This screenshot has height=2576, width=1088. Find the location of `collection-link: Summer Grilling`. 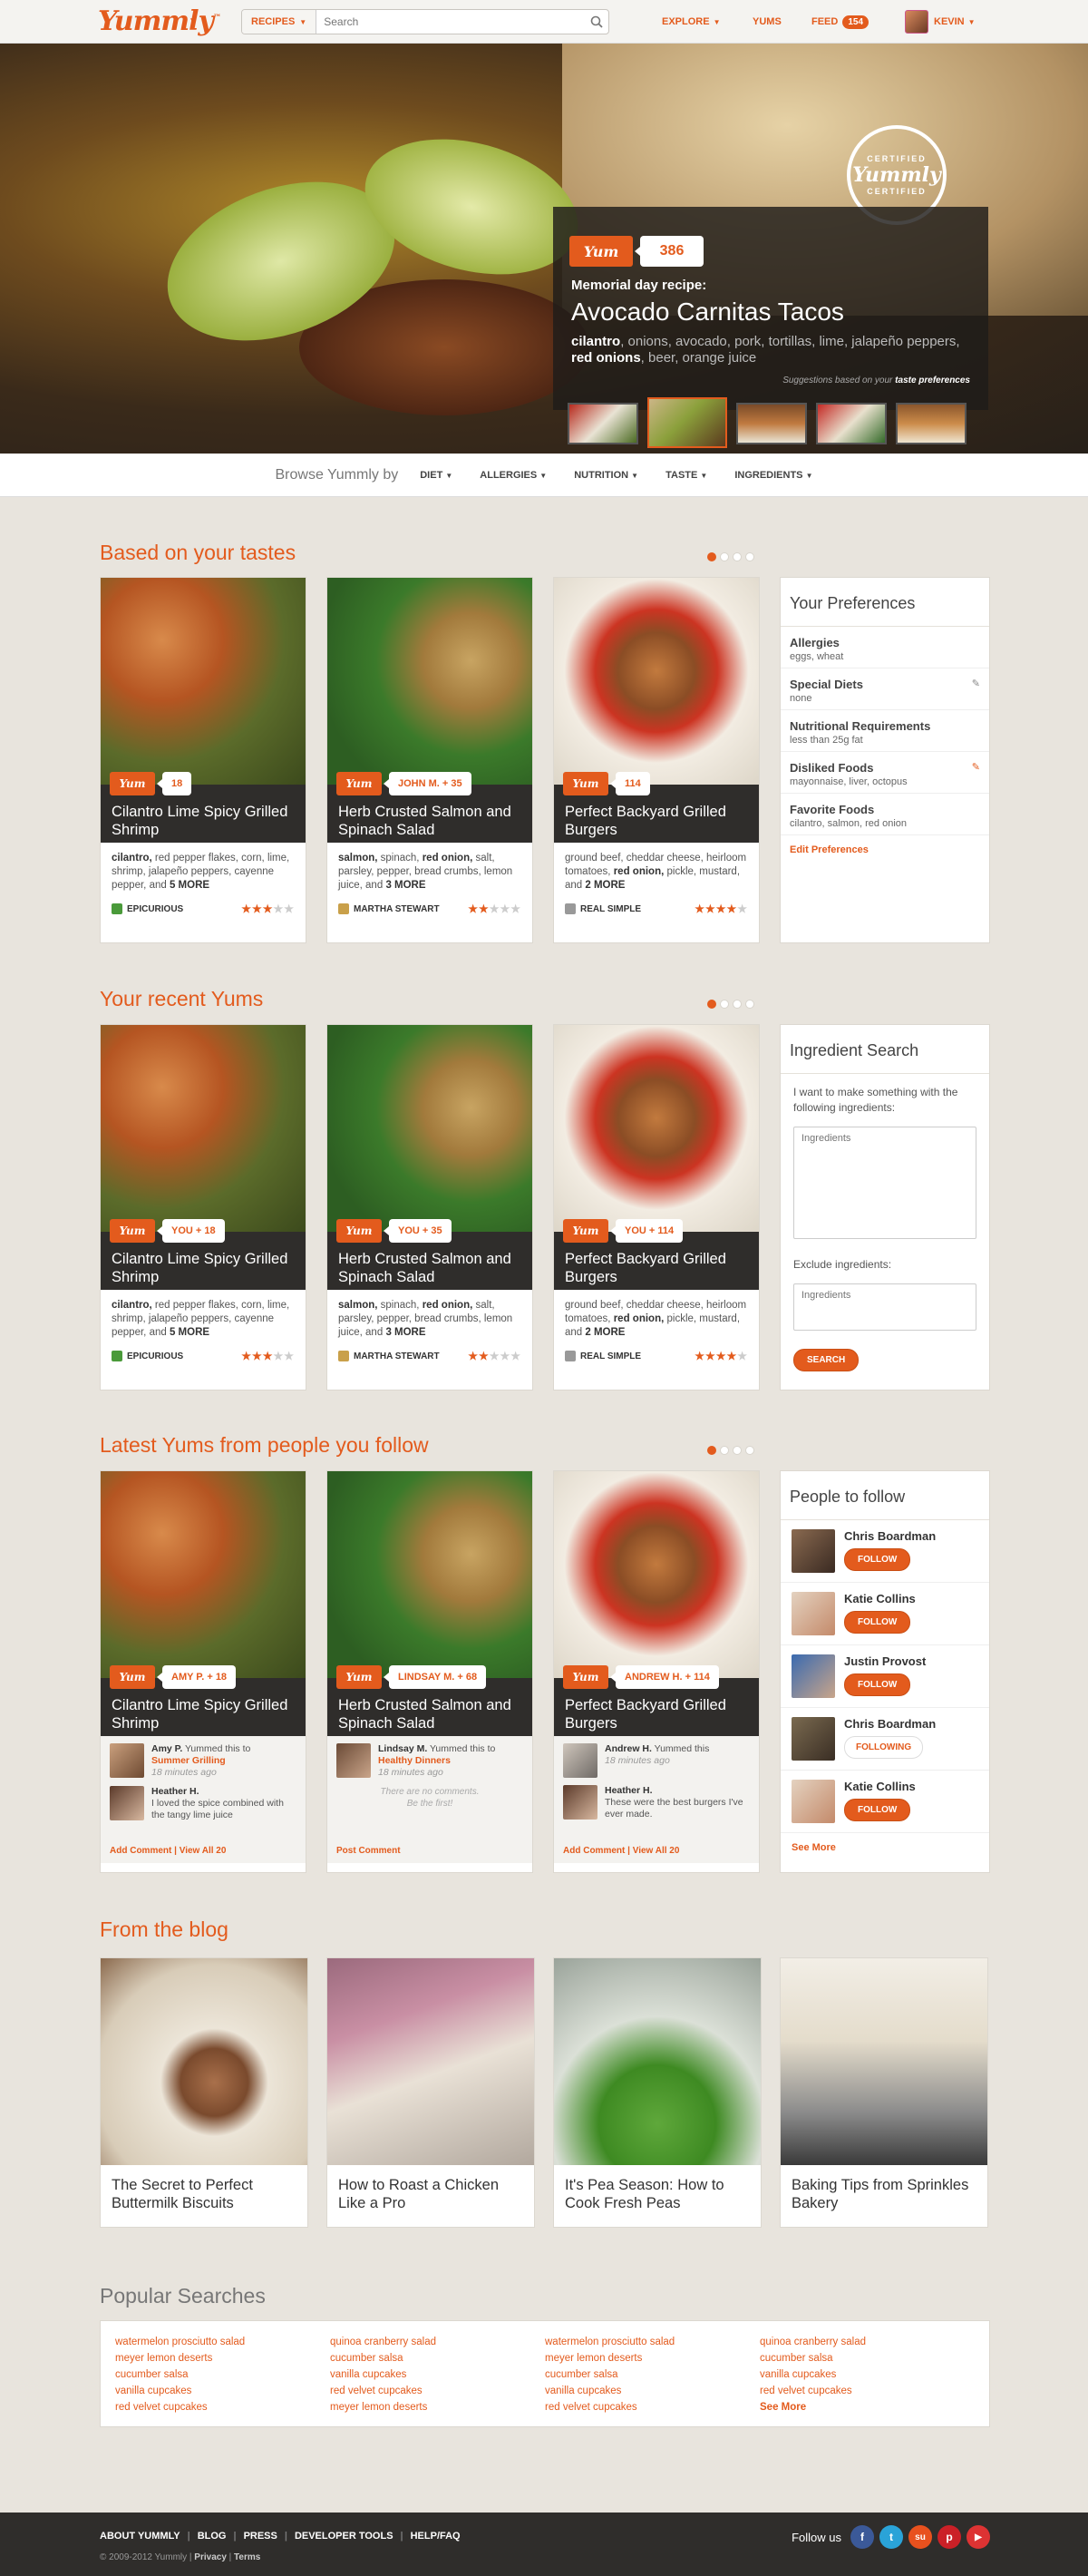

collection-link: Summer Grilling is located at coordinates (188, 1760).